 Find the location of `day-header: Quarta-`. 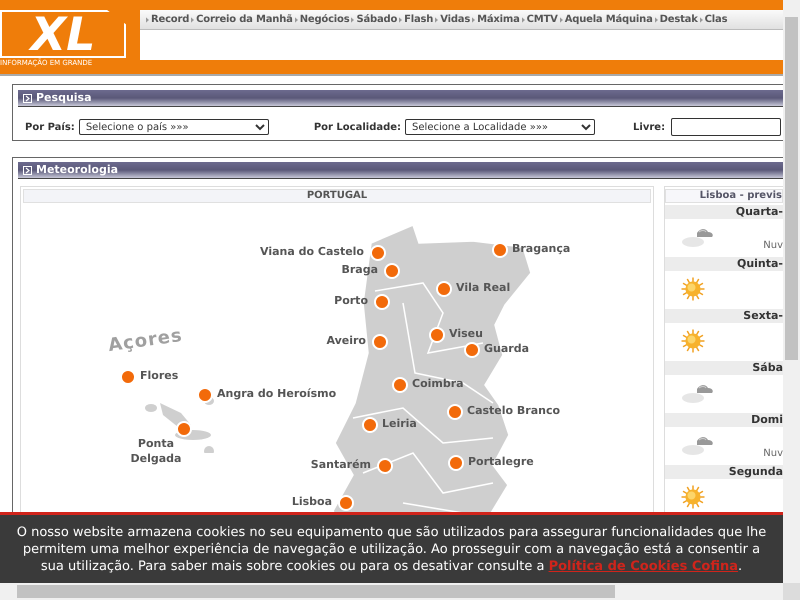

day-header: Quarta- is located at coordinates (724, 212).